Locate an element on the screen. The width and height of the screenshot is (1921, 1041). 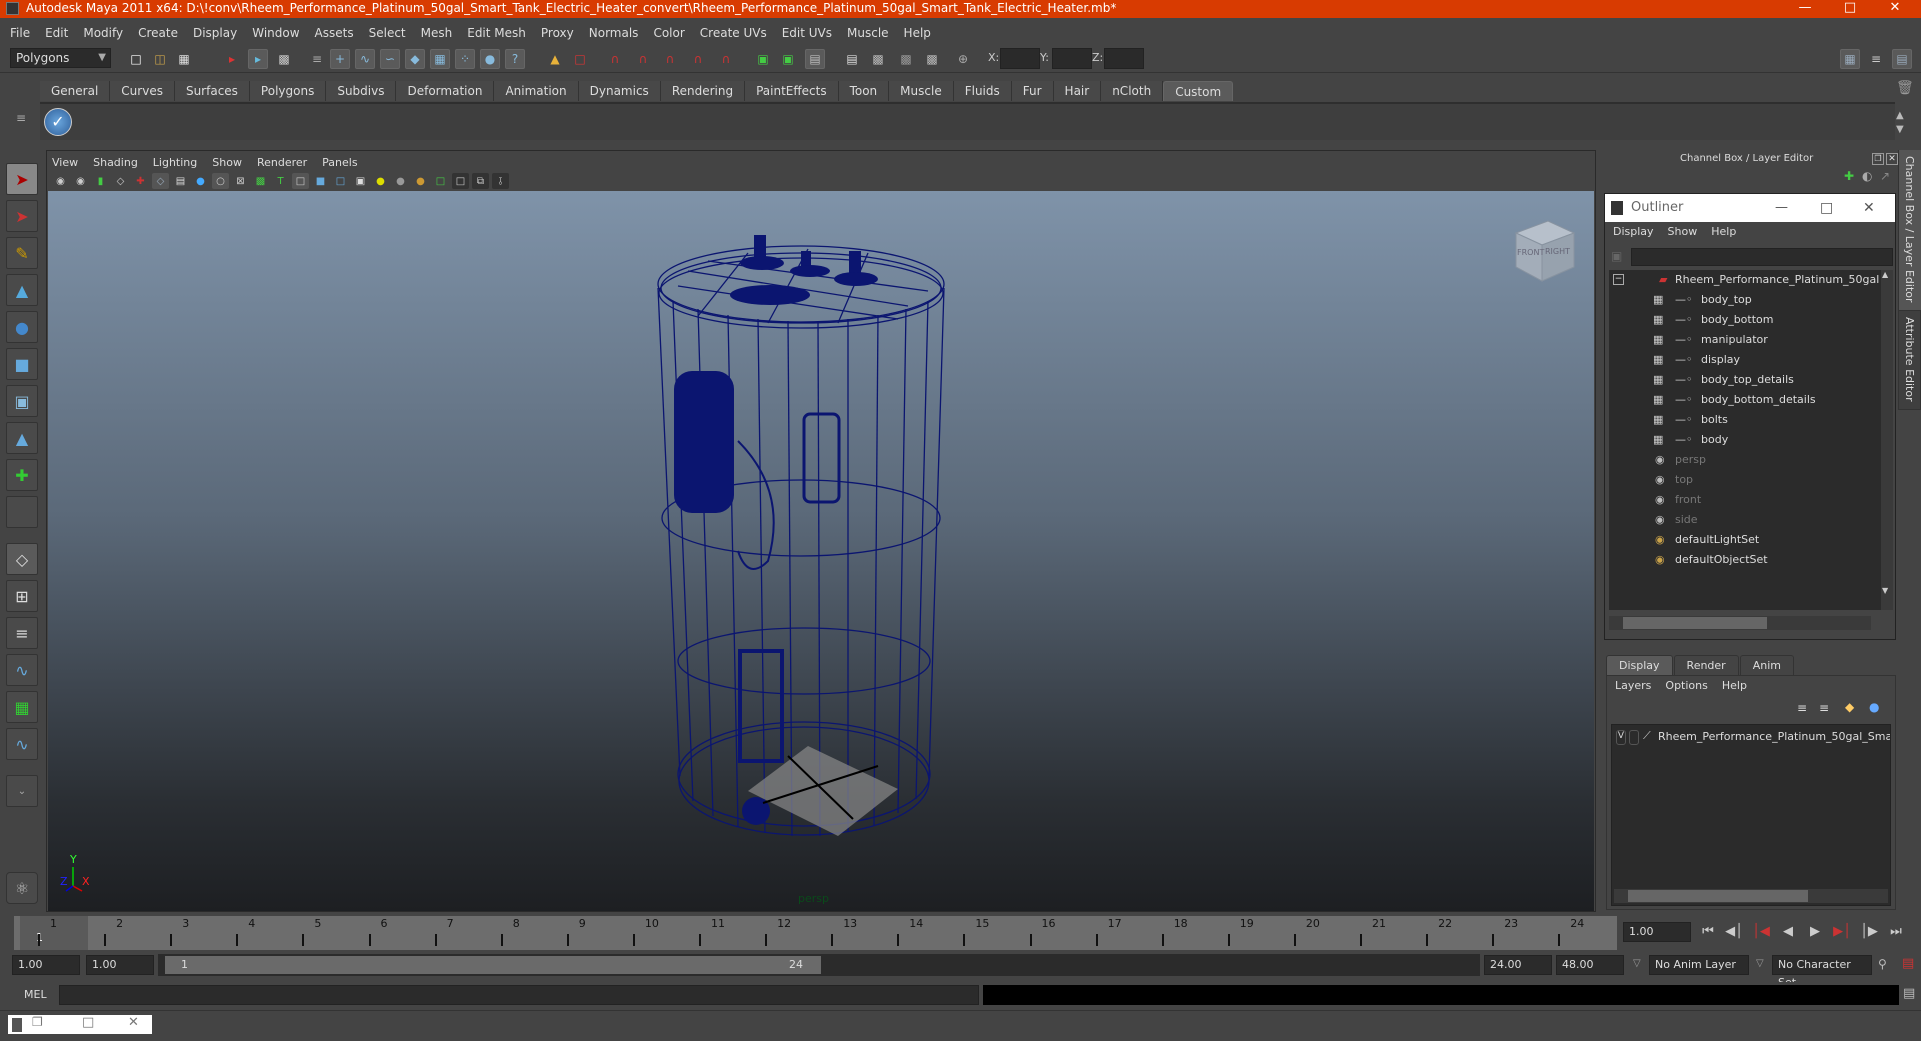
step-forward-frame-icon: ▶│ is located at coordinates (1842, 934).